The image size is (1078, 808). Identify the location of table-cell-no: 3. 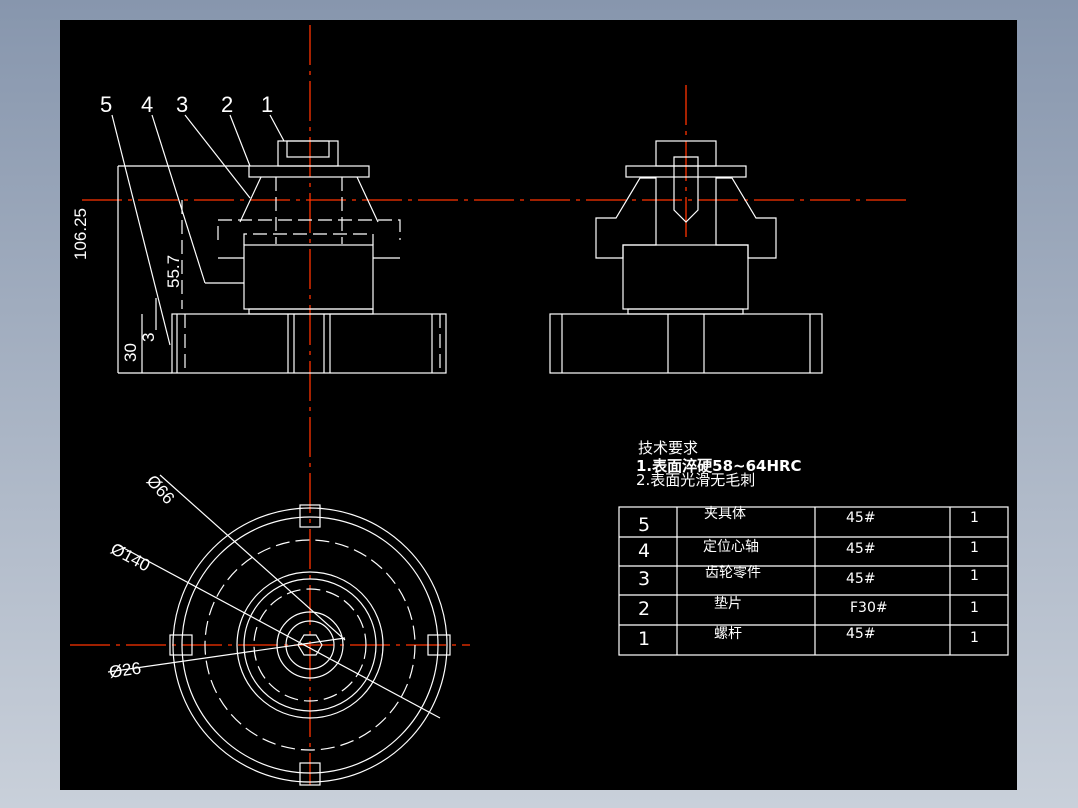
(644, 579).